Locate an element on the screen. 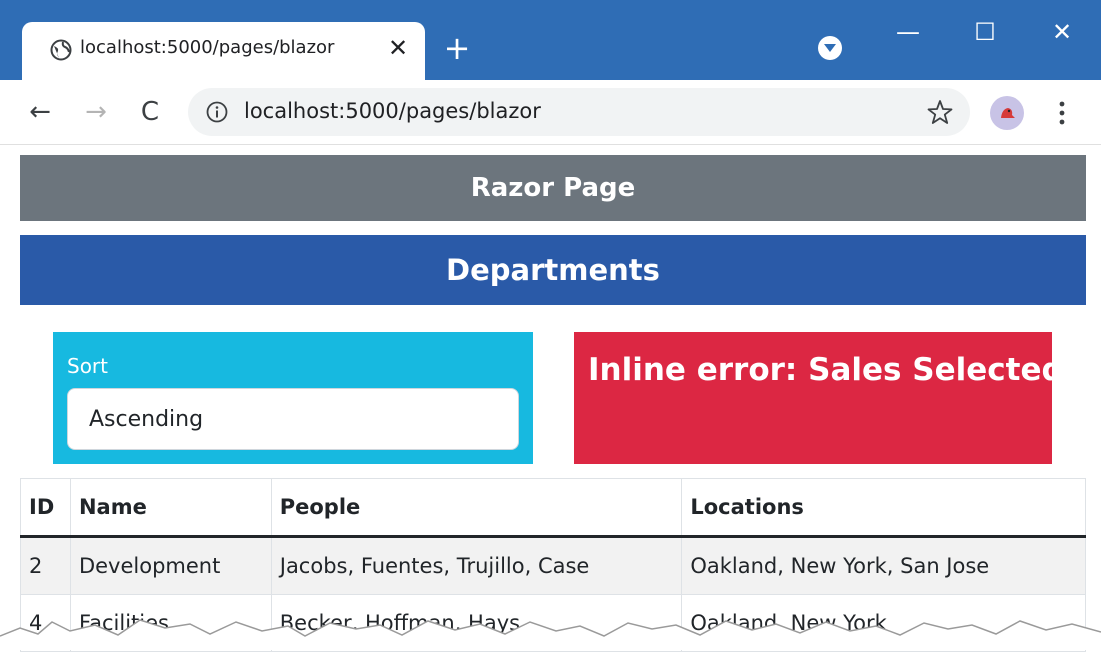 The height and width of the screenshot is (652, 1101). column-header-name: Name is located at coordinates (170, 508).